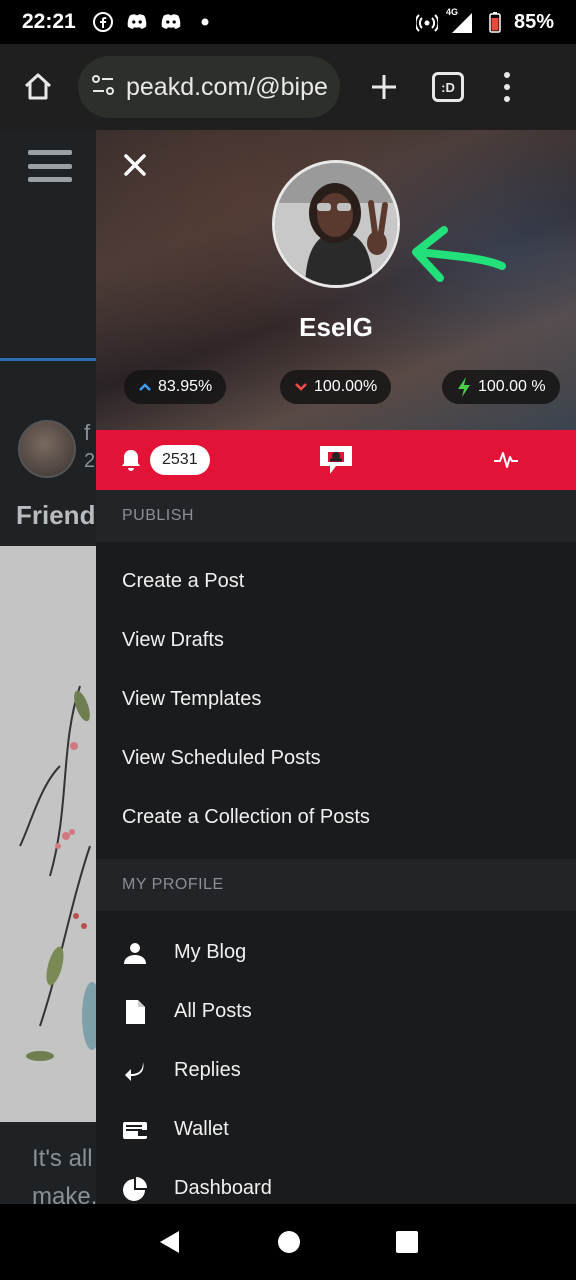 Image resolution: width=576 pixels, height=1280 pixels. What do you see at coordinates (137, 22) in the screenshot?
I see `discord-icon` at bounding box center [137, 22].